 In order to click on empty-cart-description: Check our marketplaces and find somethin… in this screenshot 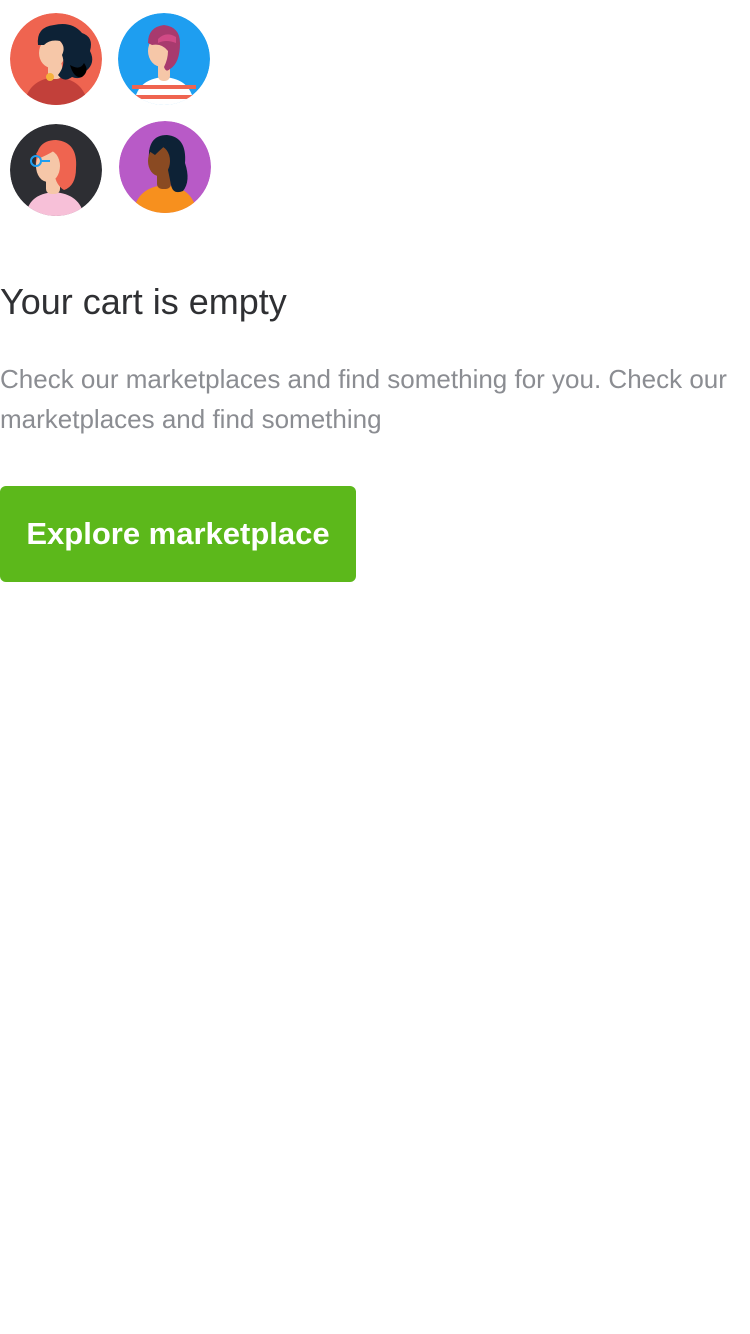, I will do `click(363, 399)`.